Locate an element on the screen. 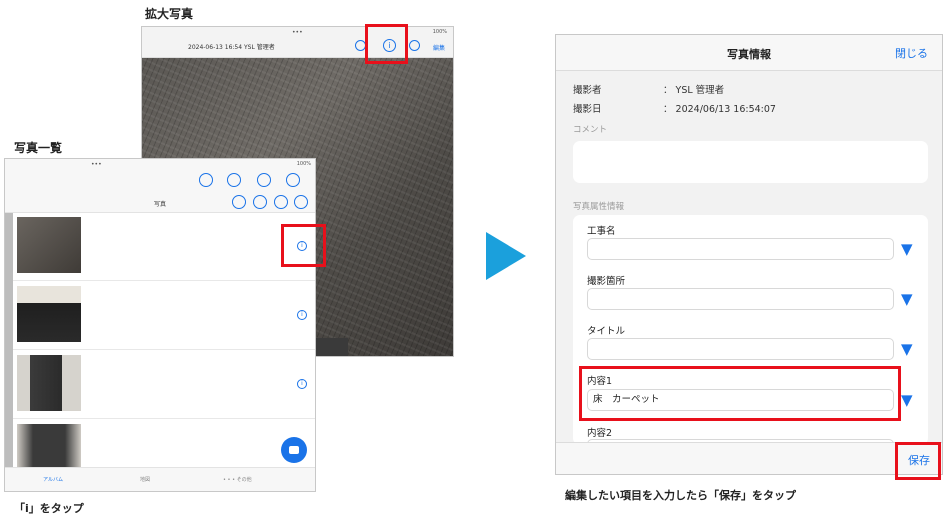 The image size is (948, 519). construction-name-label: 工事名 is located at coordinates (601, 231).